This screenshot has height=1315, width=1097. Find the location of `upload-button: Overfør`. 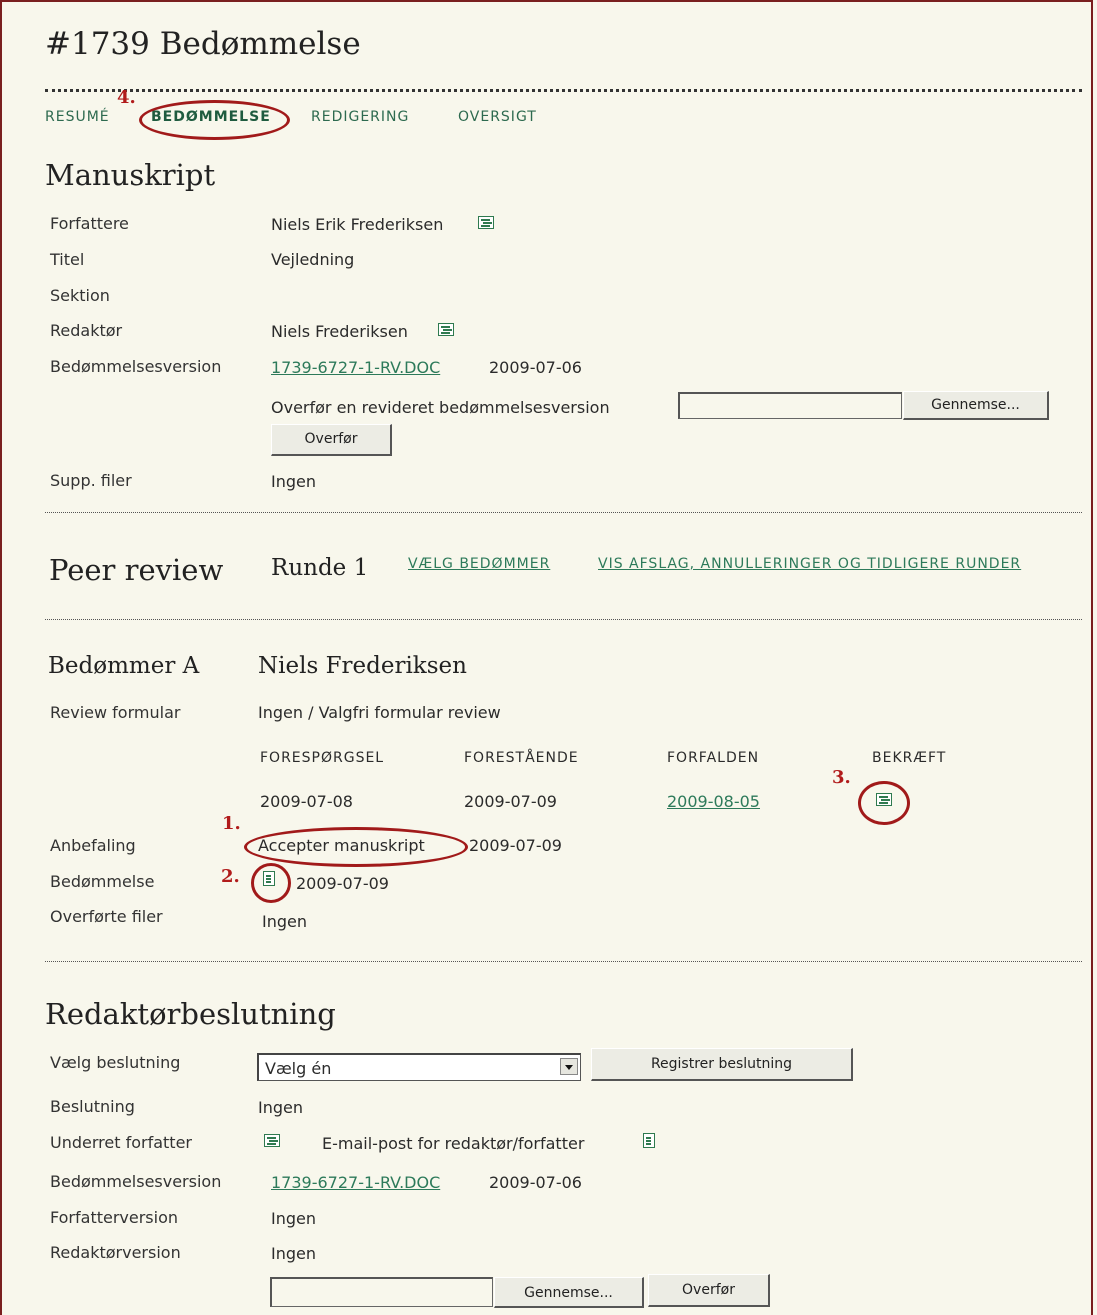

upload-button: Overfør is located at coordinates (331, 440).